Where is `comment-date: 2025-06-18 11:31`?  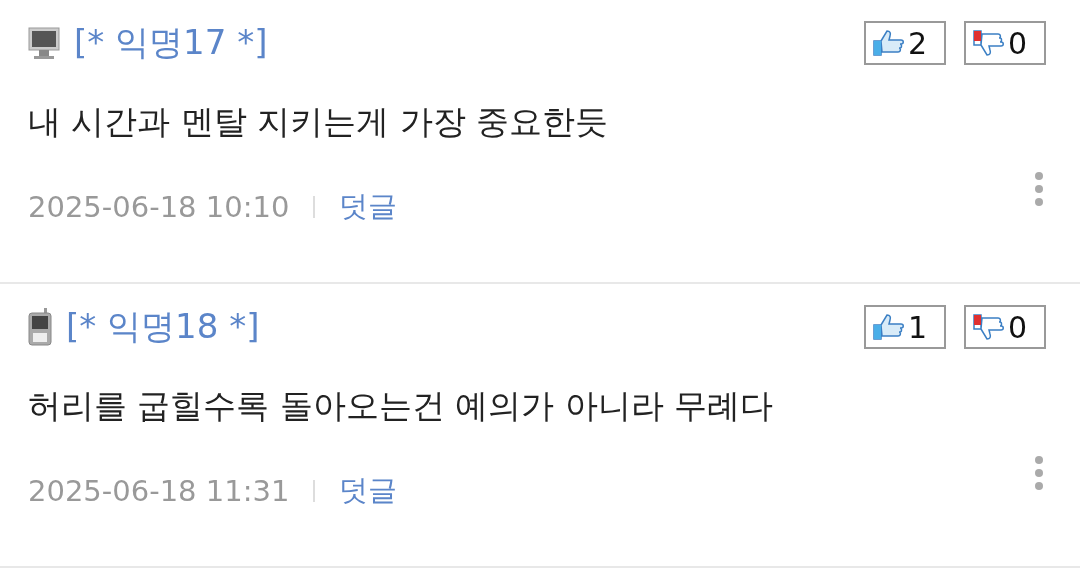
comment-date: 2025-06-18 11:31 is located at coordinates (159, 491).